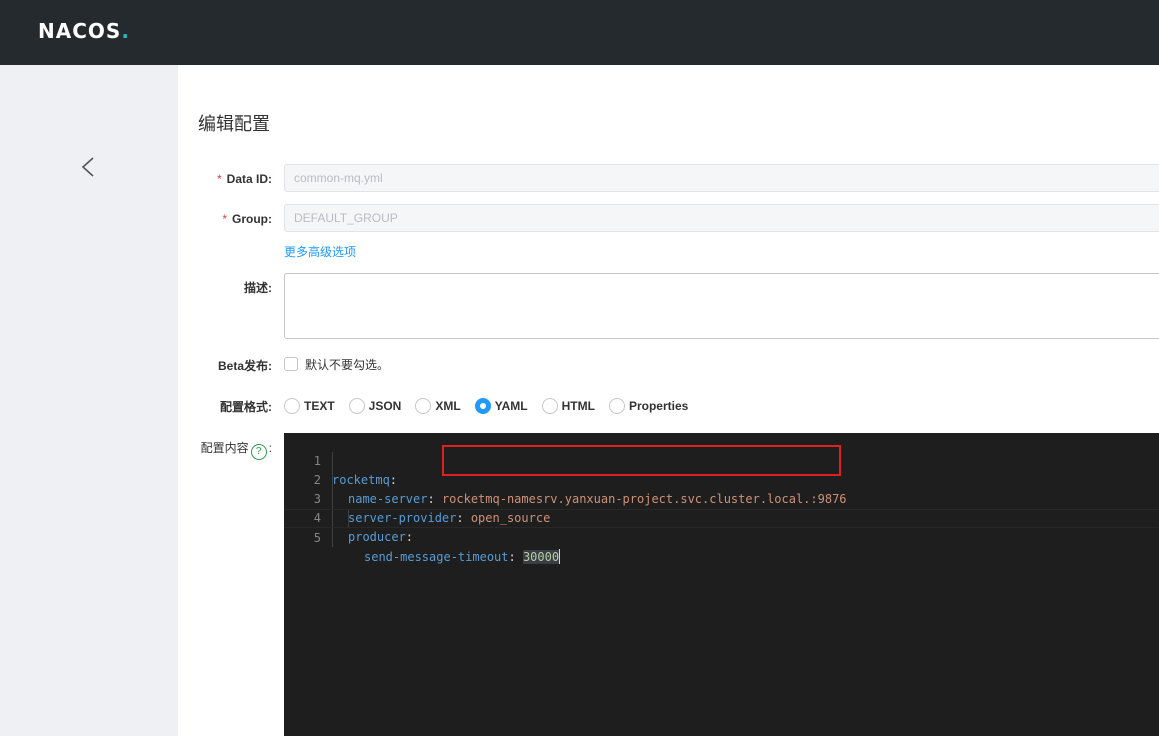 The width and height of the screenshot is (1159, 736). I want to click on format-option-text: TEXT, so click(309, 406).